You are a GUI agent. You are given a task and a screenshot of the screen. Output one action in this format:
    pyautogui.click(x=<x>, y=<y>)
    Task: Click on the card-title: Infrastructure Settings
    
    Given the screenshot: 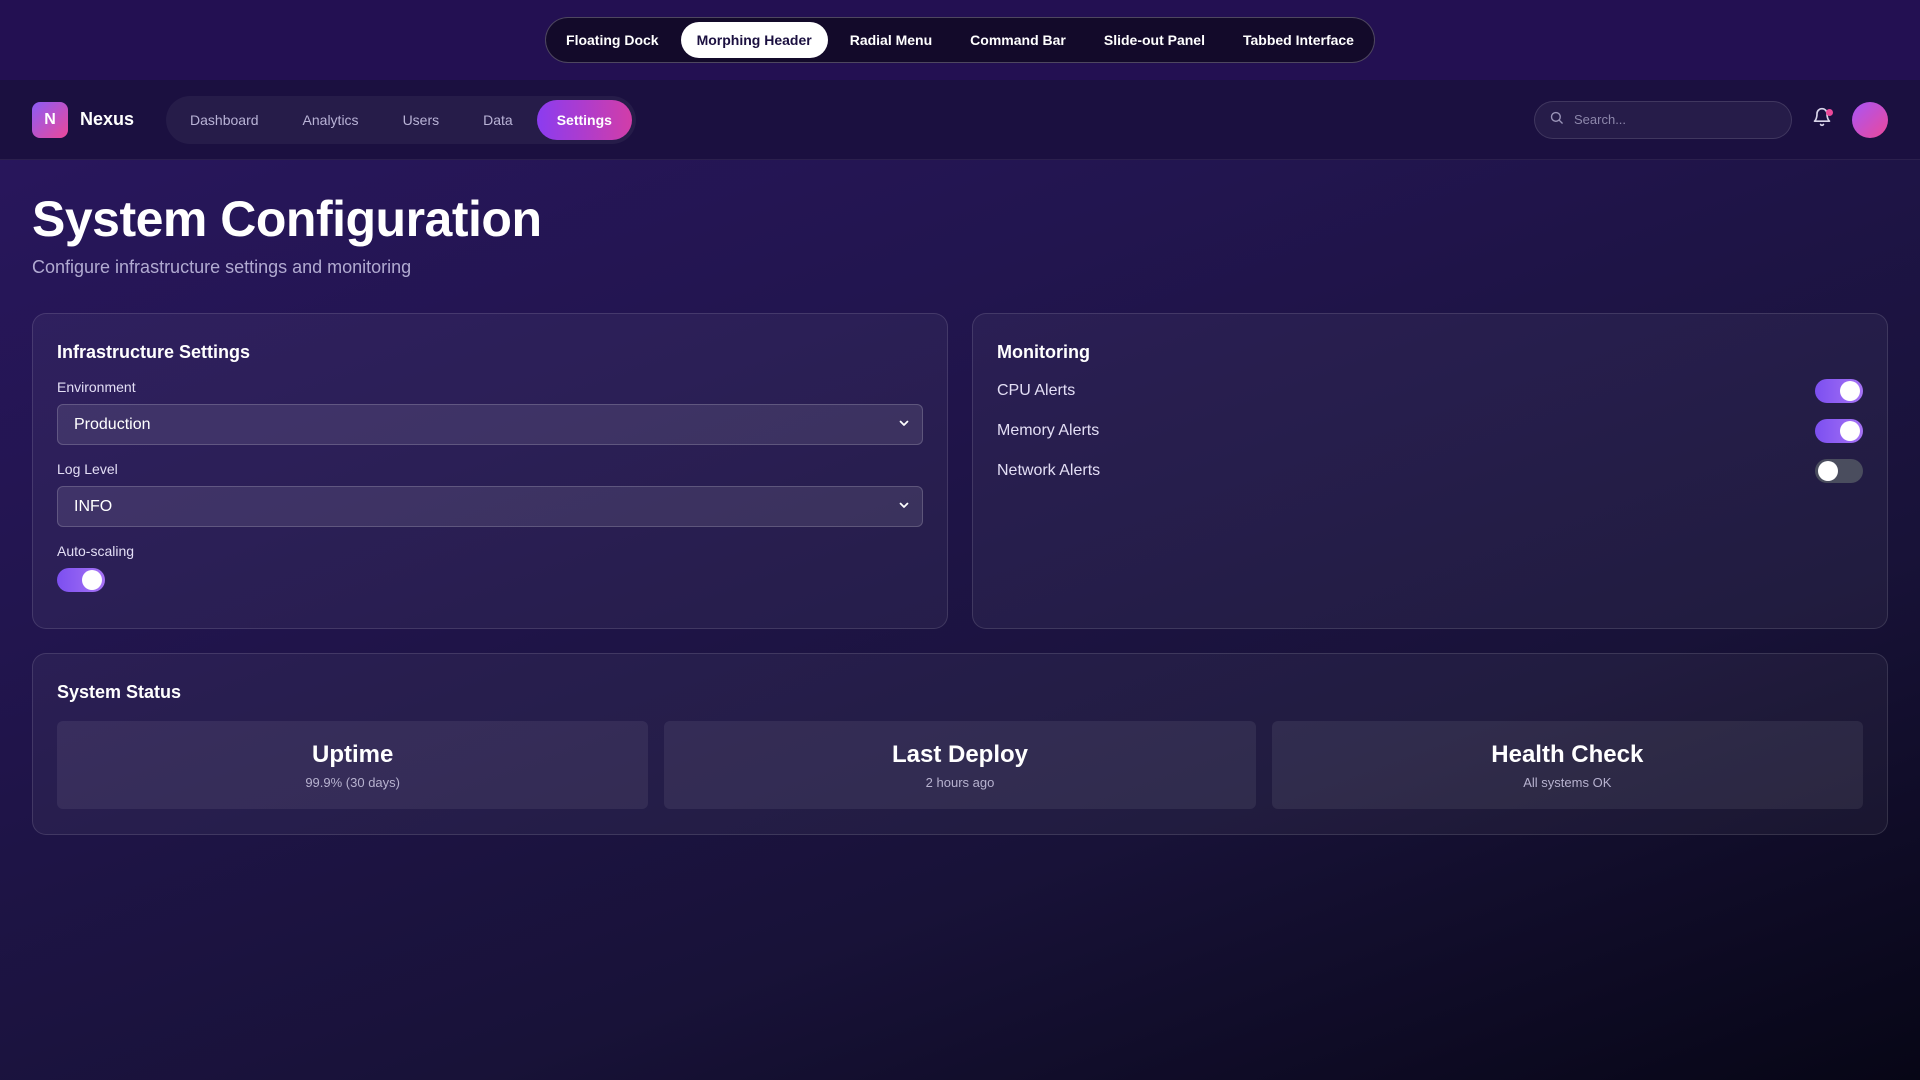 What is the action you would take?
    pyautogui.click(x=154, y=352)
    